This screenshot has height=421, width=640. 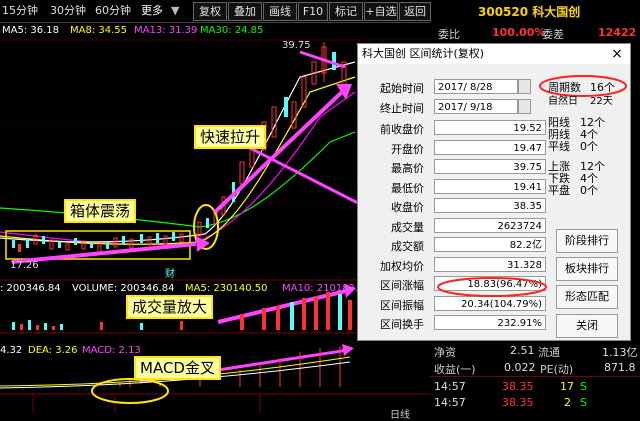 I want to click on shouyi-label: 收益(一), so click(x=455, y=369).